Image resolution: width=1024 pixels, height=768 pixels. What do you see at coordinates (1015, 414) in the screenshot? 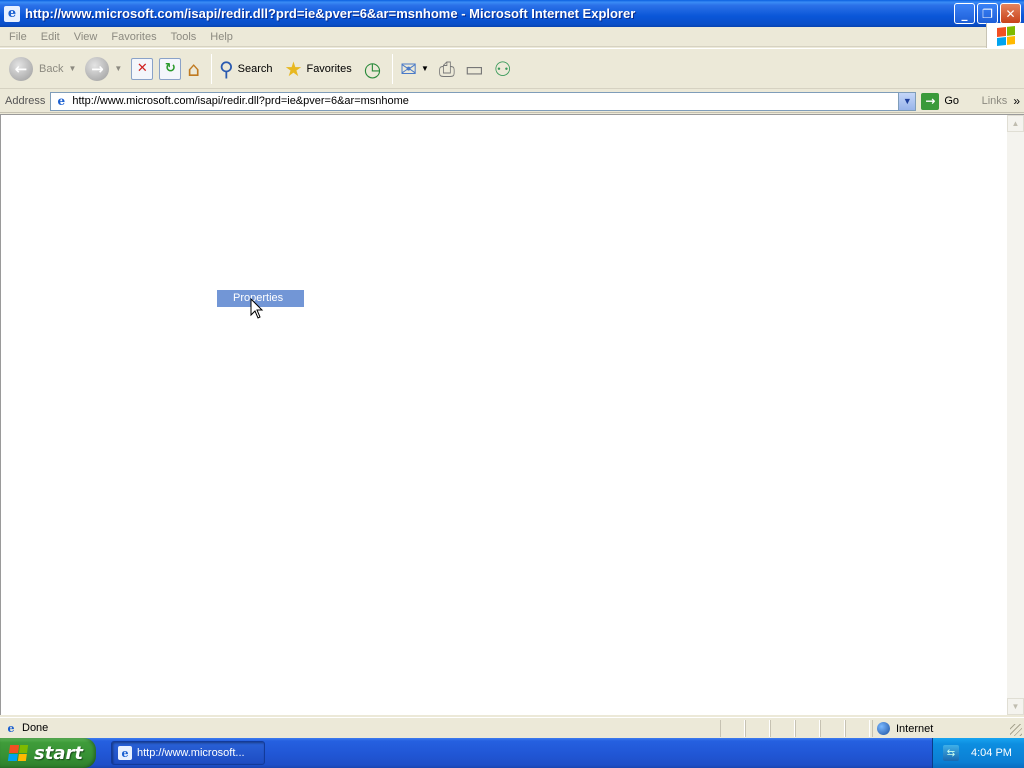
I see `vertical-scrollbar: ▲ ▼` at bounding box center [1015, 414].